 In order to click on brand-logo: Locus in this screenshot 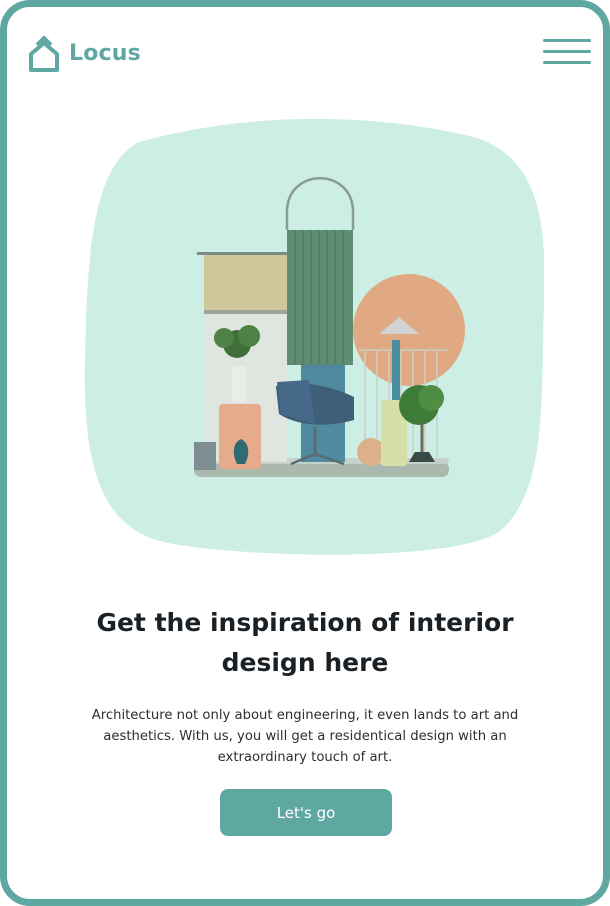, I will do `click(84, 53)`.